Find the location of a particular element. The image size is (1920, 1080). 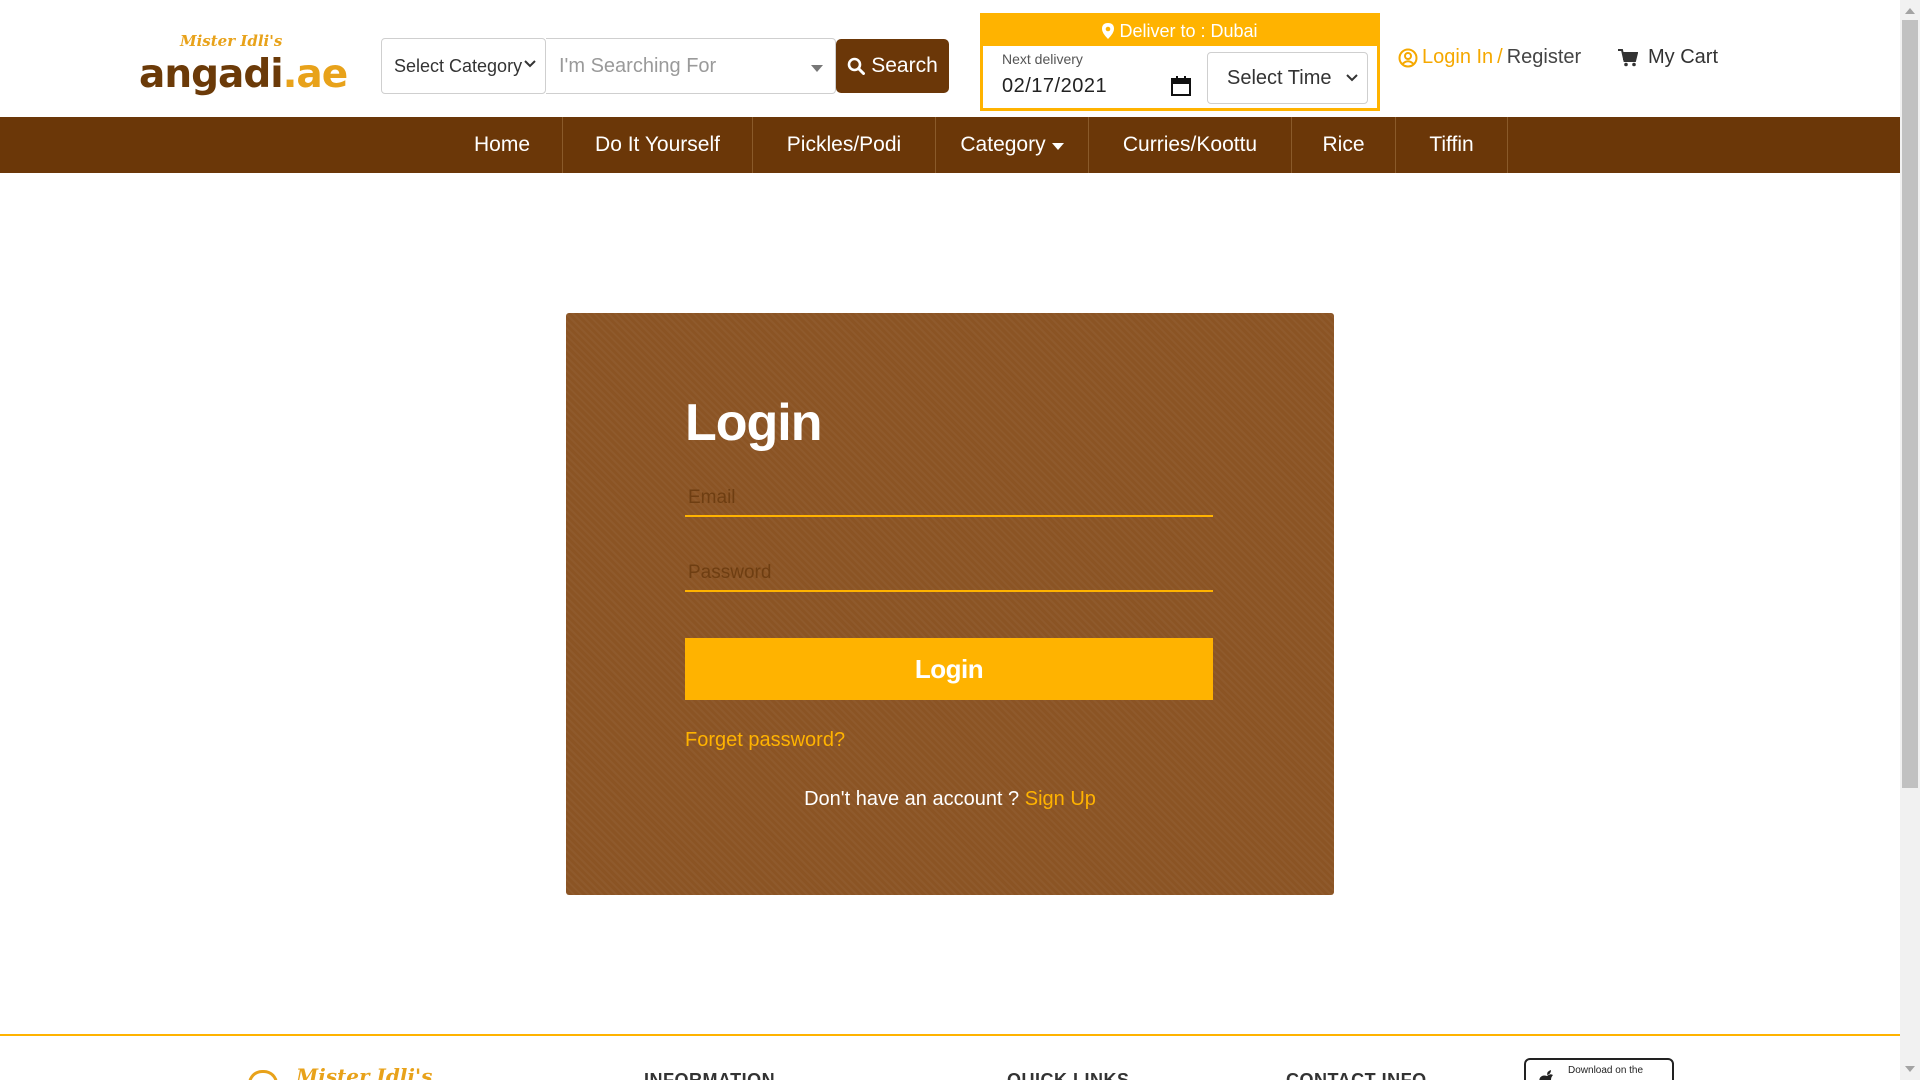

nav-item-home: Home is located at coordinates (502, 145).